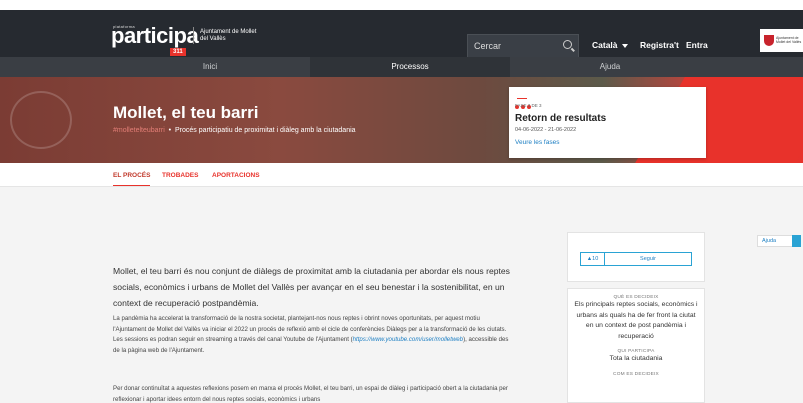 This screenshot has width=803, height=403. Describe the element at coordinates (401, 175) in the screenshot. I see `process-tabs: EL PROCÉS TROBADES APORTACIONS` at that location.